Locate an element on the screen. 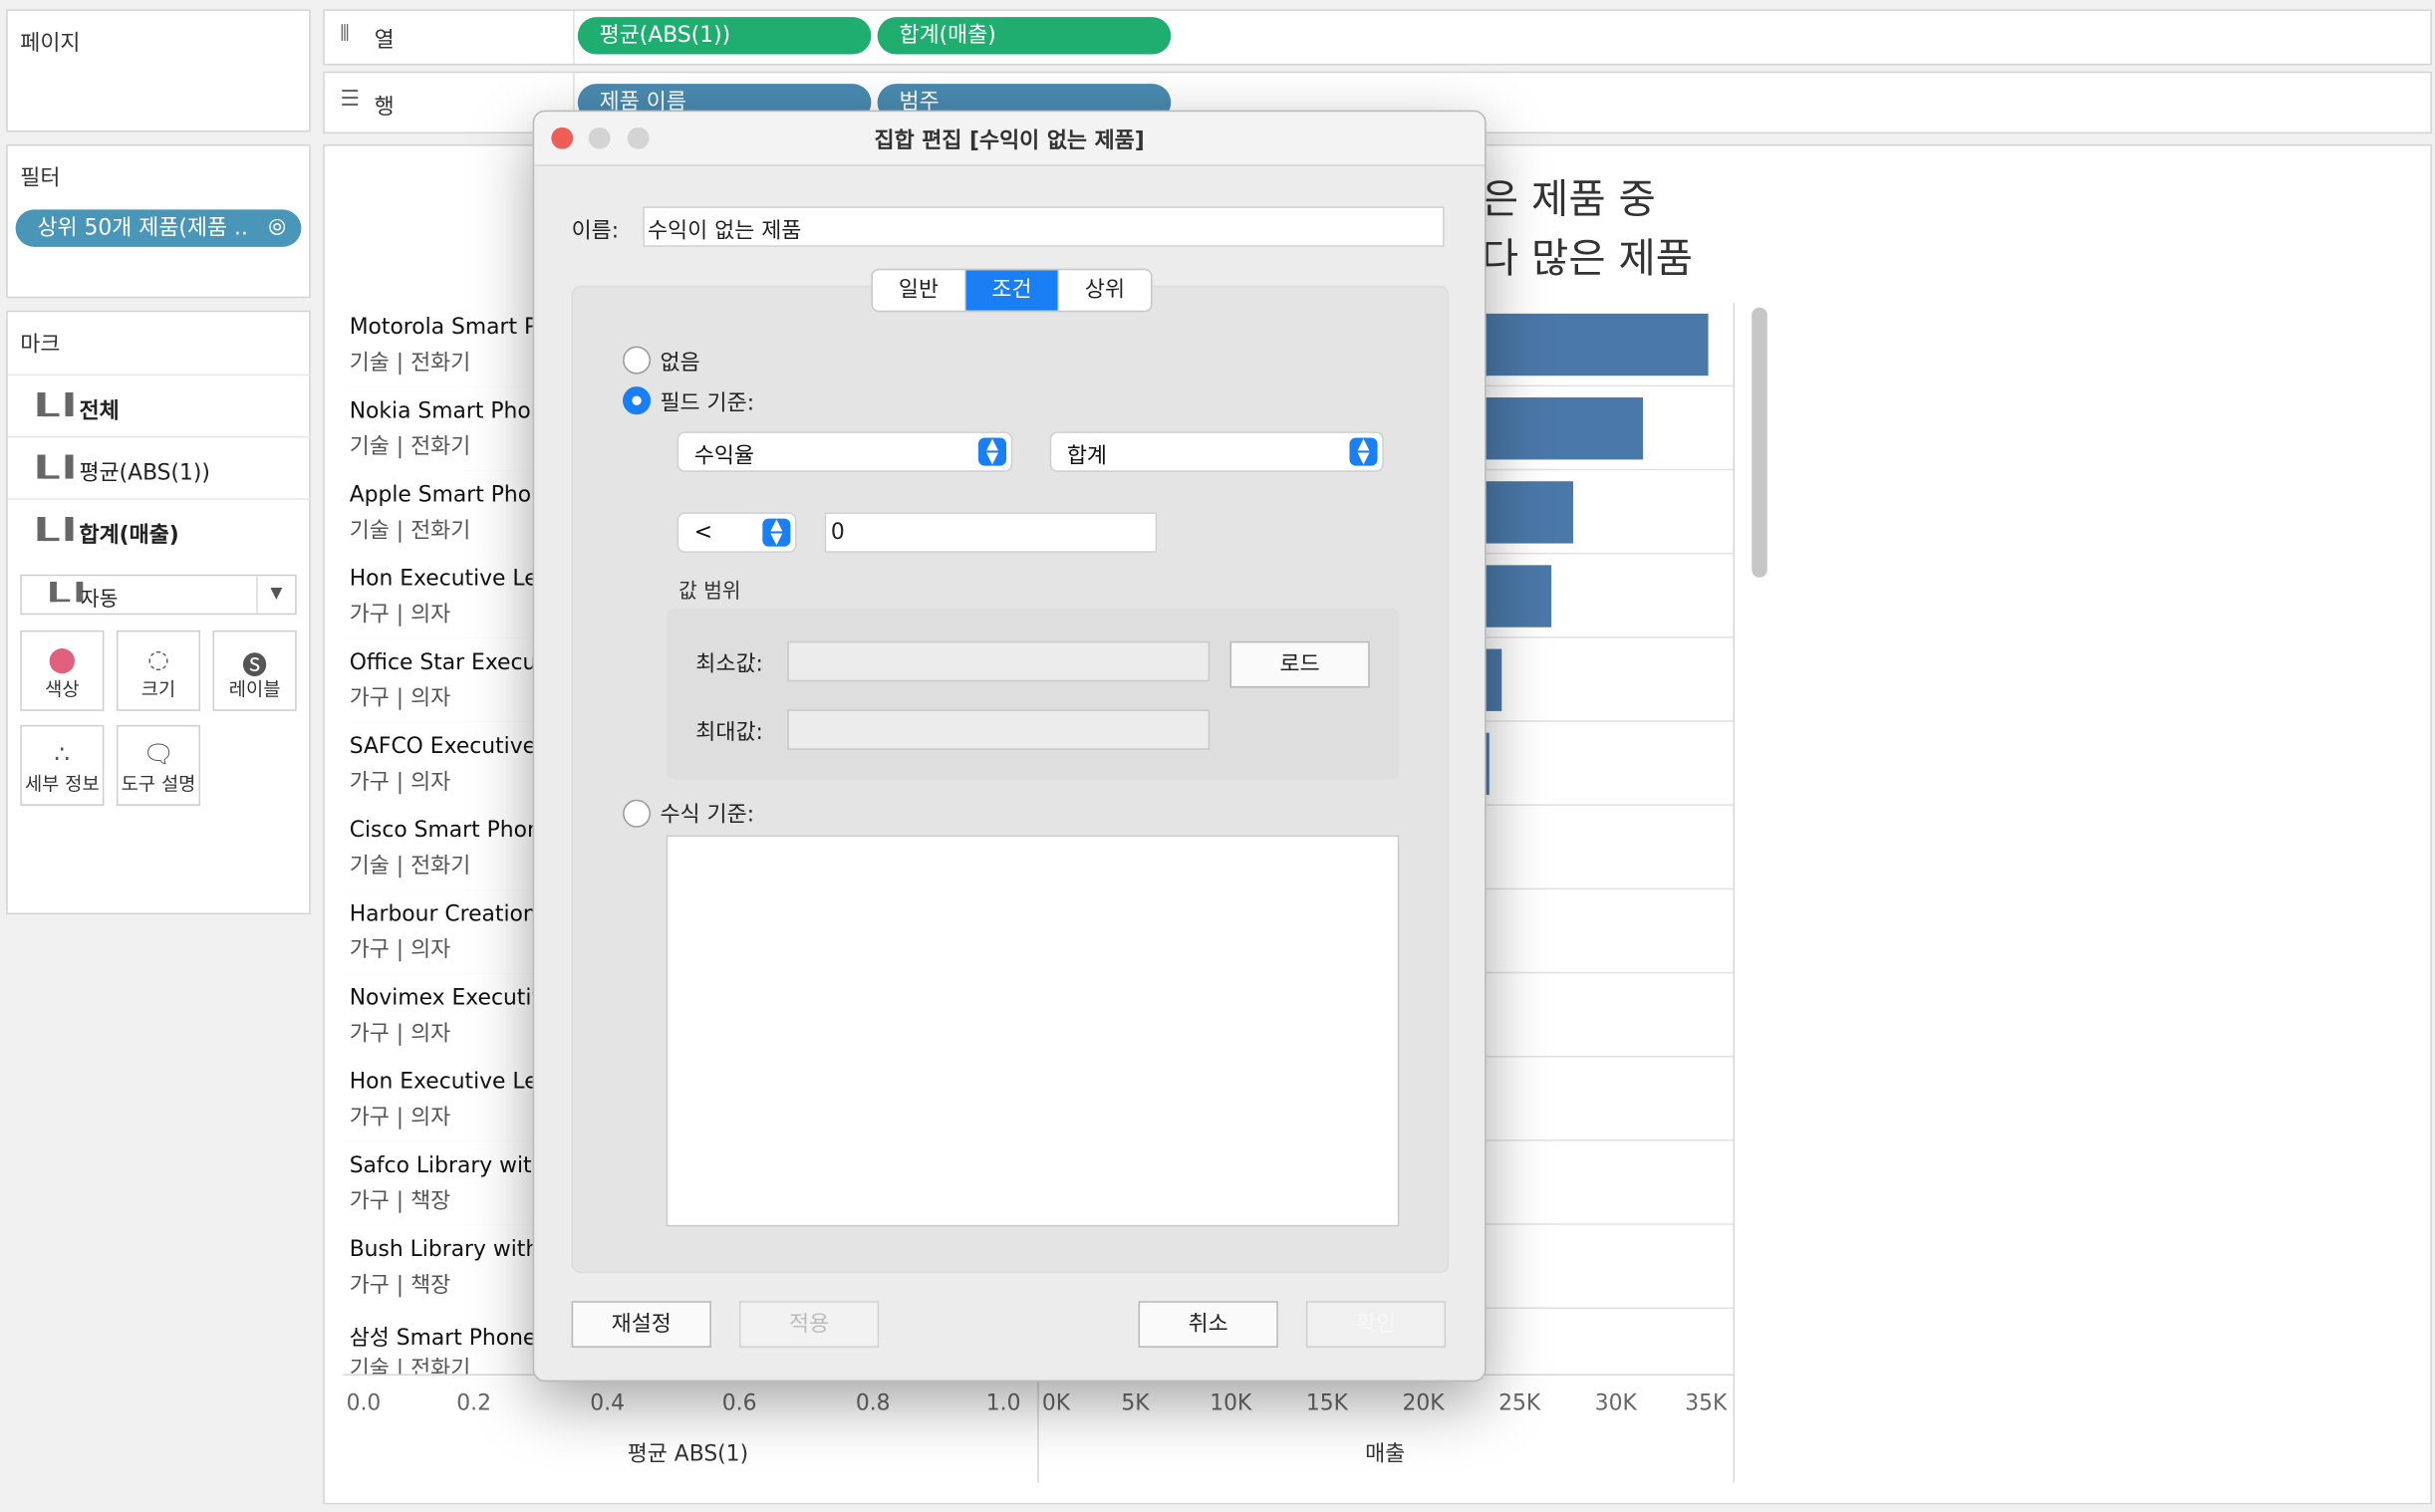  max-label: 최대값: is located at coordinates (729, 733).